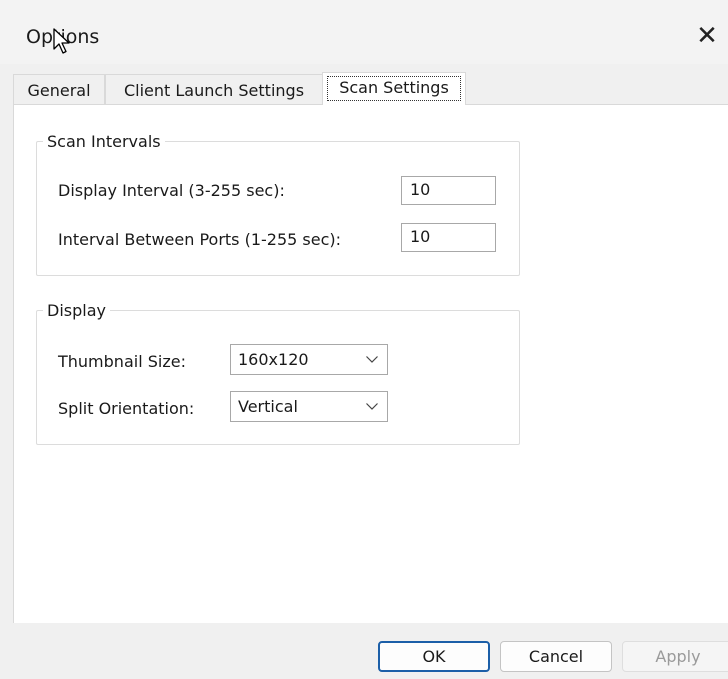  I want to click on close-button: ✕, so click(707, 36).